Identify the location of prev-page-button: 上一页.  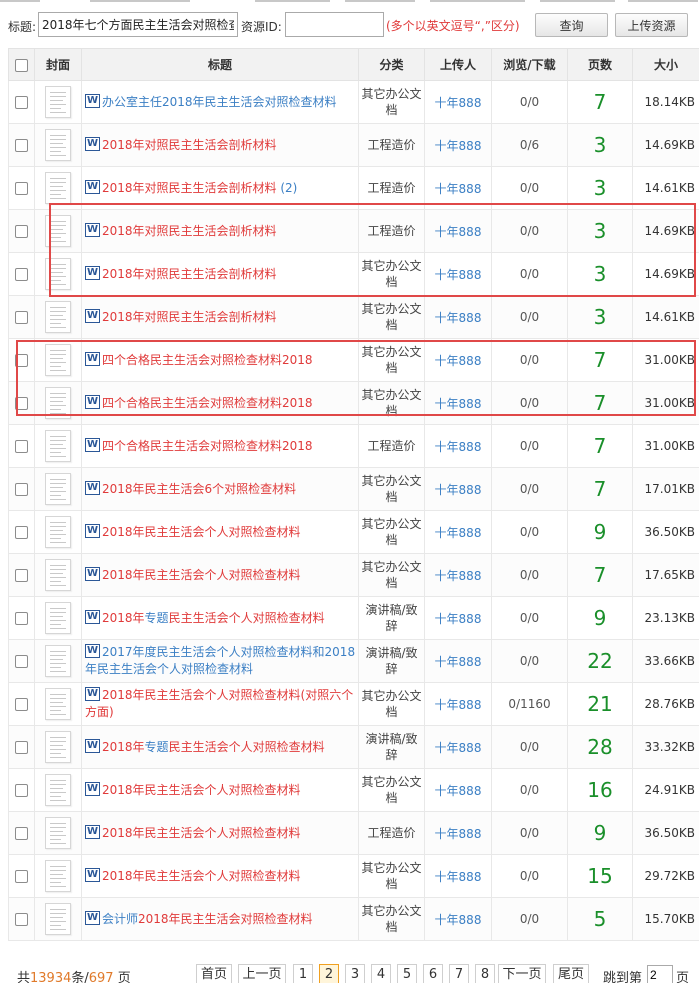
(262, 973).